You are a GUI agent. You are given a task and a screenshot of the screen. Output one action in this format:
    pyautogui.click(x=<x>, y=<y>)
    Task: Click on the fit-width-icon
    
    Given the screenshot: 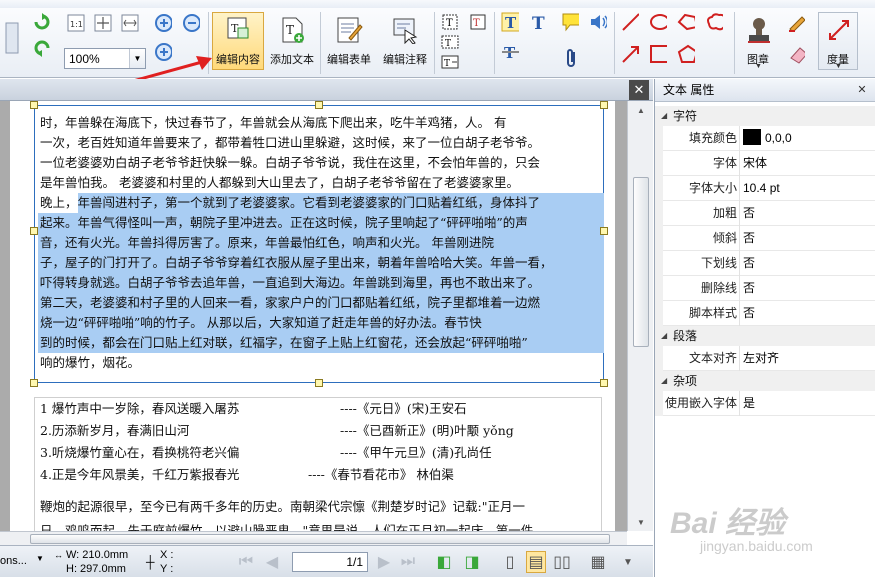 What is the action you would take?
    pyautogui.click(x=130, y=23)
    